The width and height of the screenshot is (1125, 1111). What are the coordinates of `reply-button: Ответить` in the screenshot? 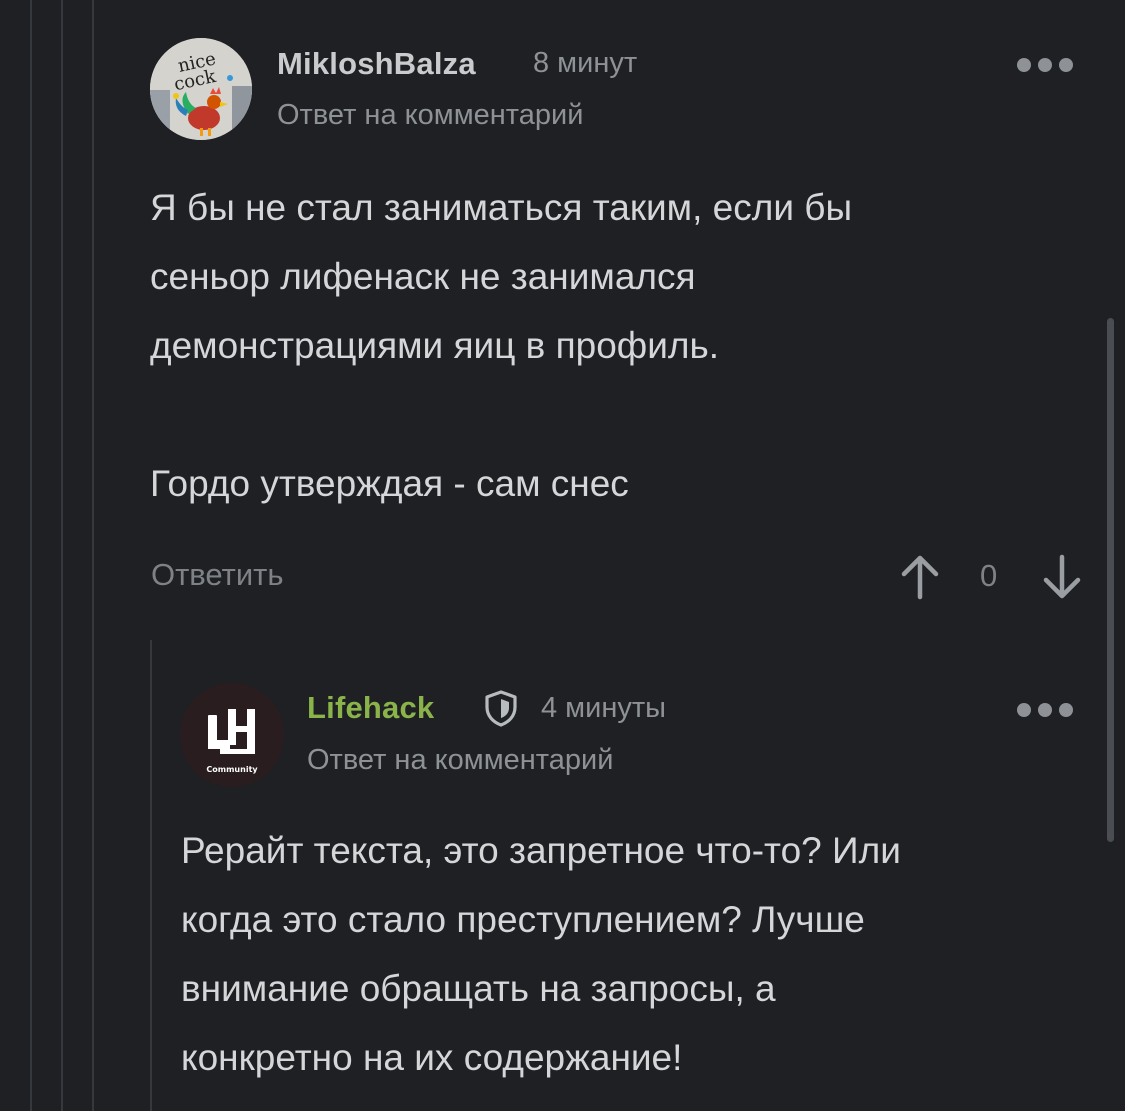 It's located at (217, 575).